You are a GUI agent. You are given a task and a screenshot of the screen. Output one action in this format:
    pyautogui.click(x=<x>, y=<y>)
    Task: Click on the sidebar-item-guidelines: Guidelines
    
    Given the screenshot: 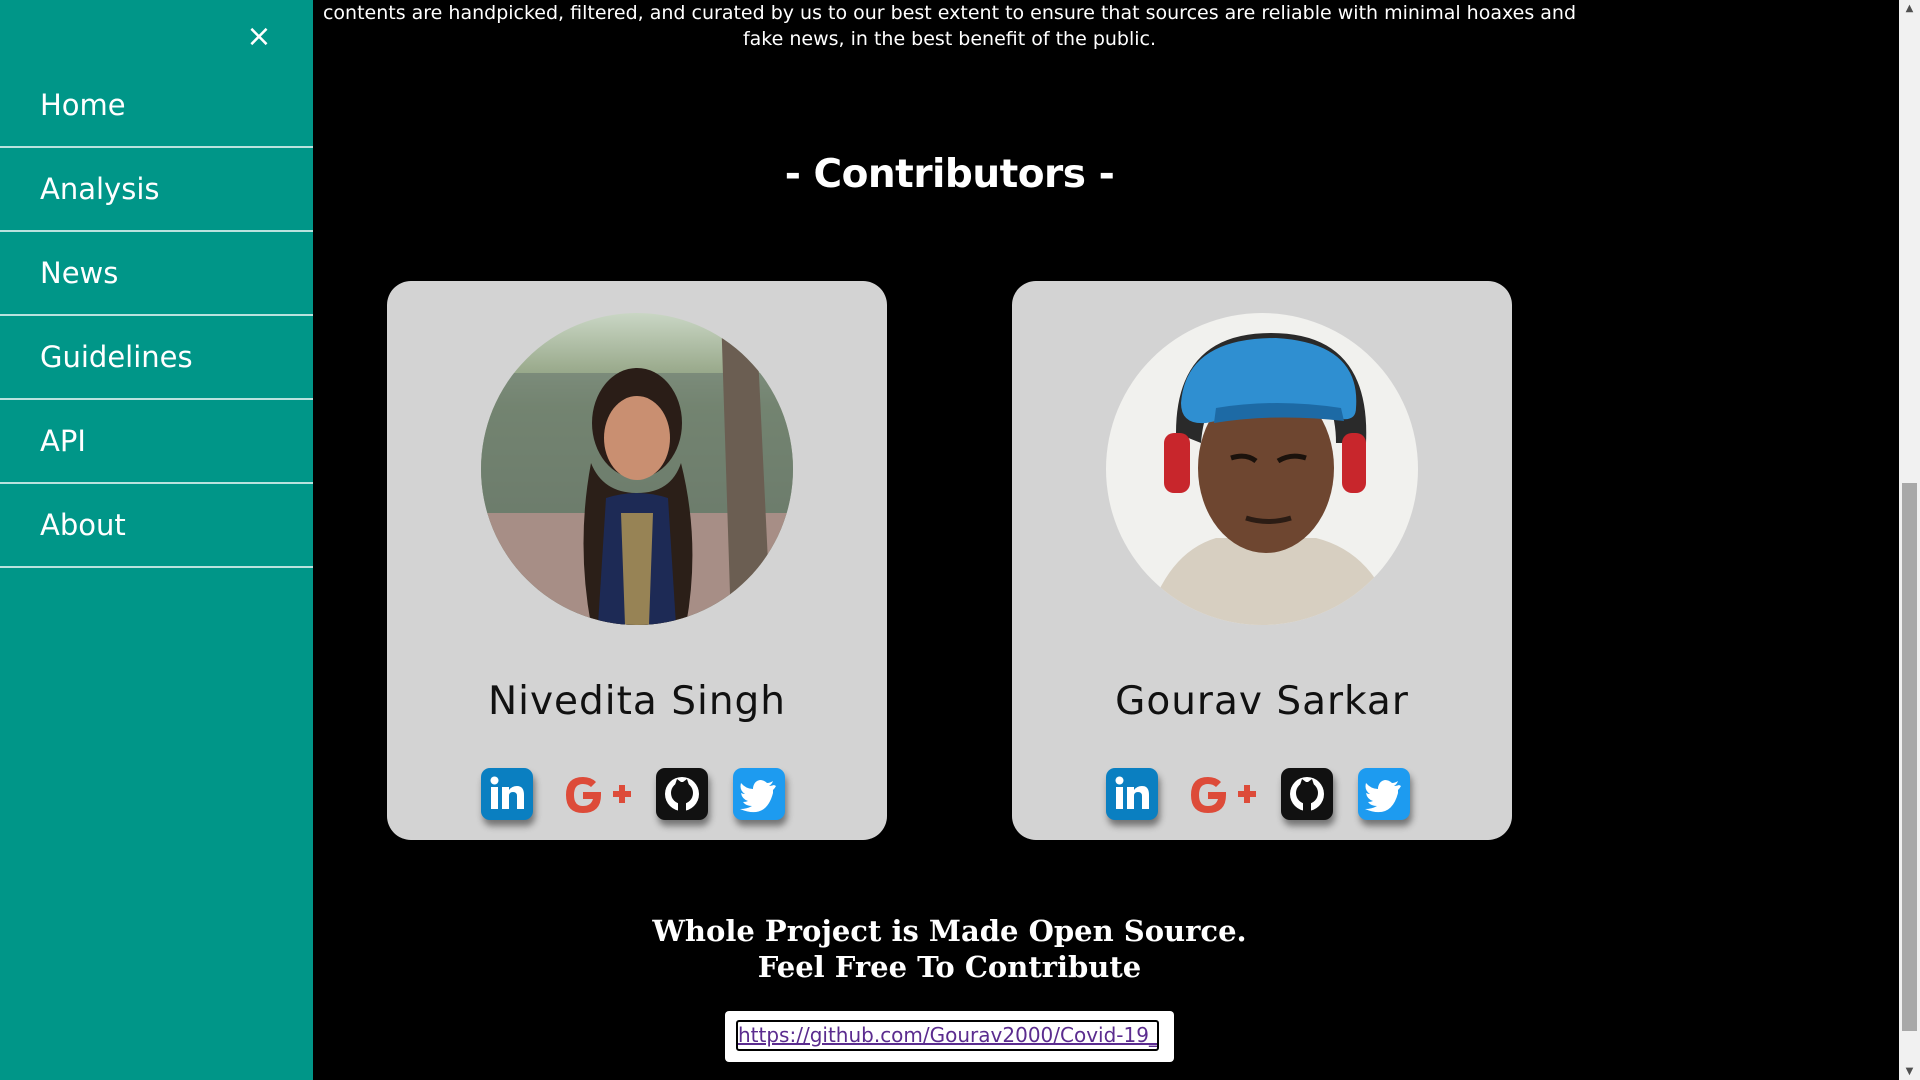 What is the action you would take?
    pyautogui.click(x=156, y=358)
    